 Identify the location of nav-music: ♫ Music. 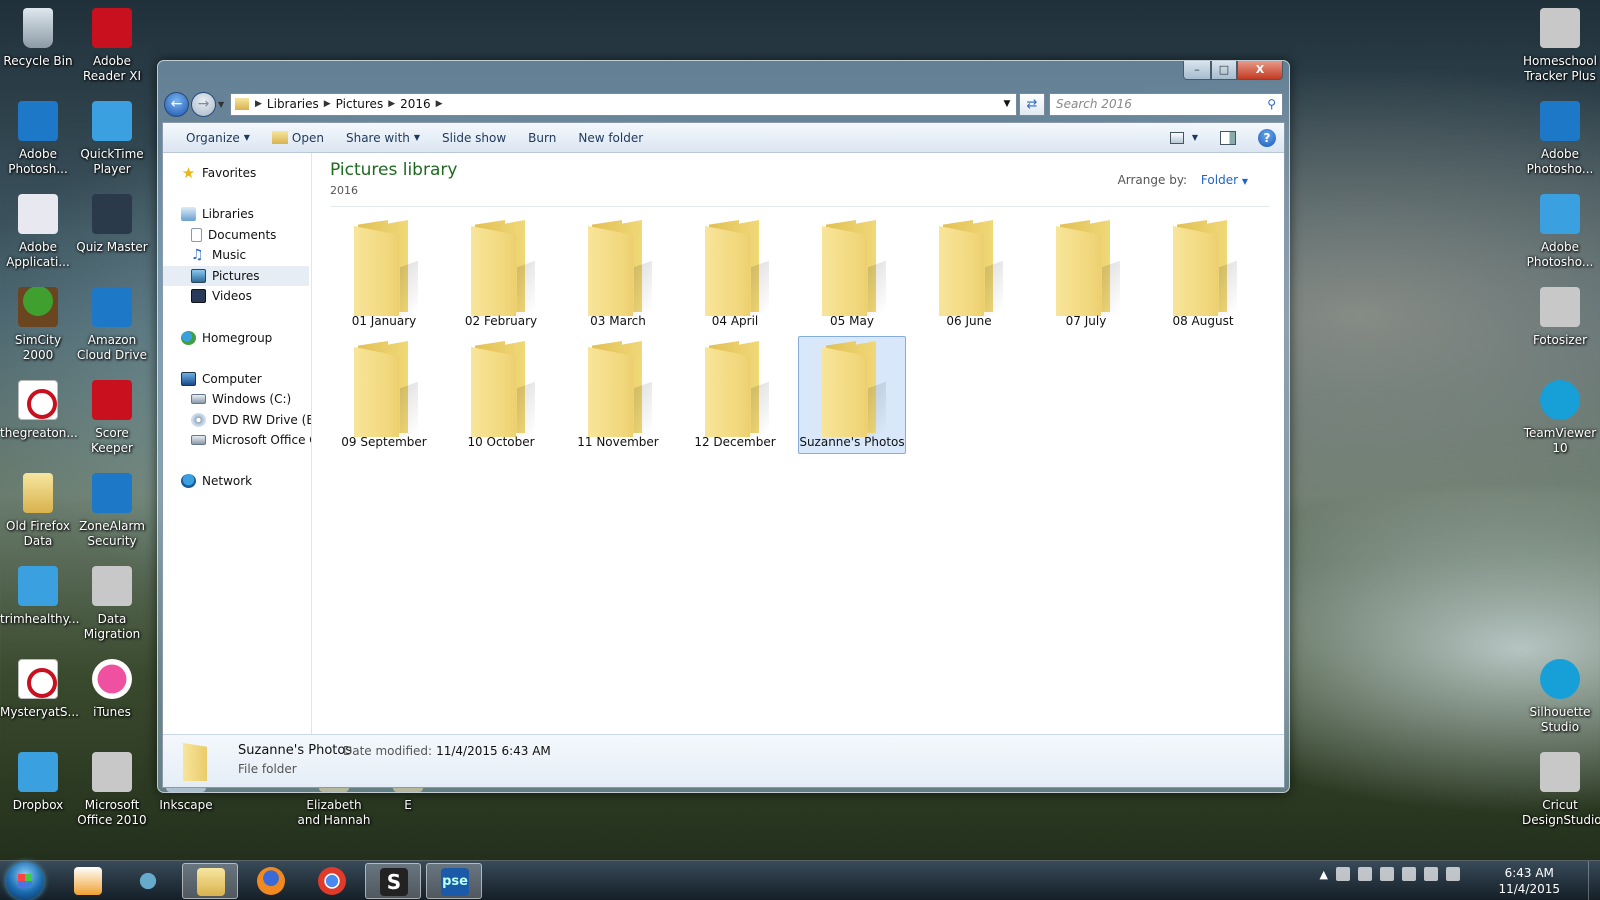
(218, 255).